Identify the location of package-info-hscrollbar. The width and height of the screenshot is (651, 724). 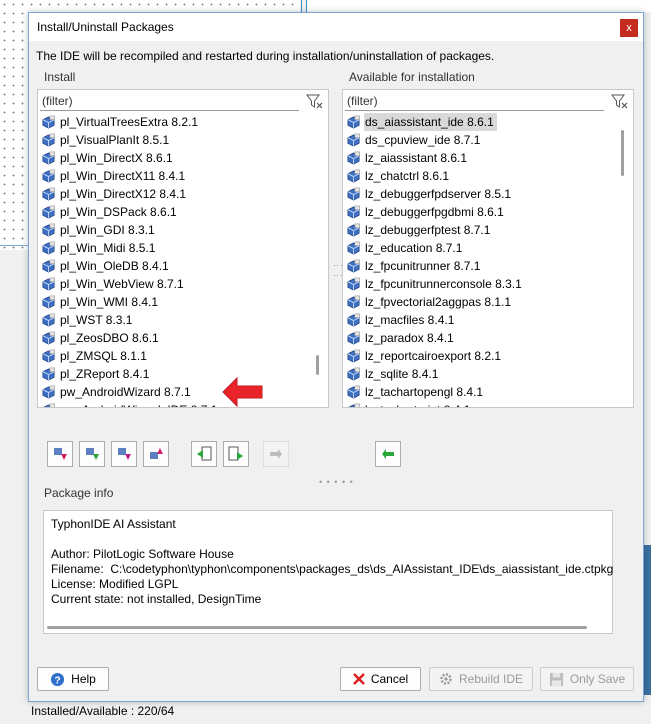
(317, 627).